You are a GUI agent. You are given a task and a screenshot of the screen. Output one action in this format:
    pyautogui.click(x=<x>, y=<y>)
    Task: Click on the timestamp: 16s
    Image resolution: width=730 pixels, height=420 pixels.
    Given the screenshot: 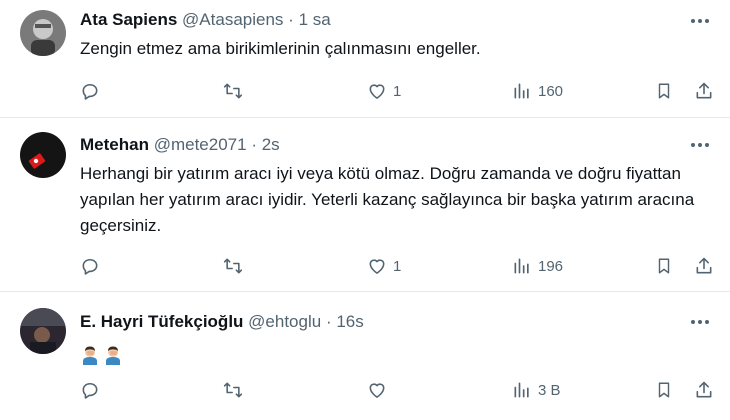 What is the action you would take?
    pyautogui.click(x=349, y=321)
    